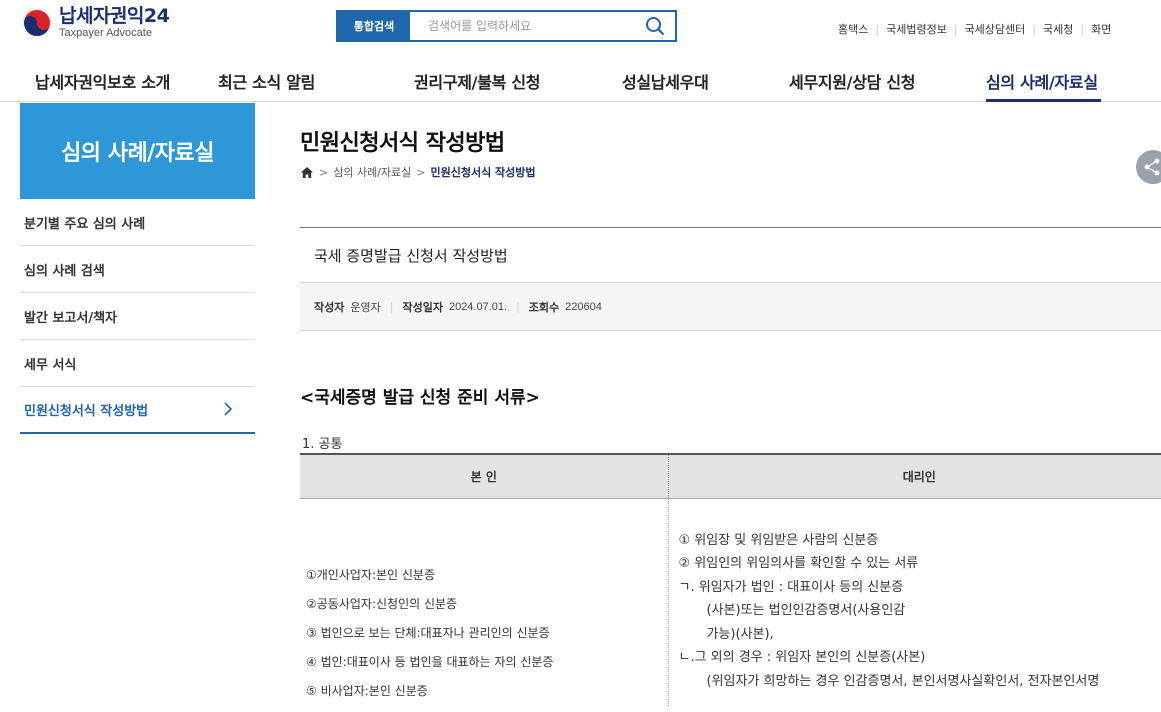  Describe the element at coordinates (903, 681) in the screenshot. I see `list-item: (위임자가 희망하는 경우 인감증명서, 본인서명사실확인서, 전자본인서명` at that location.